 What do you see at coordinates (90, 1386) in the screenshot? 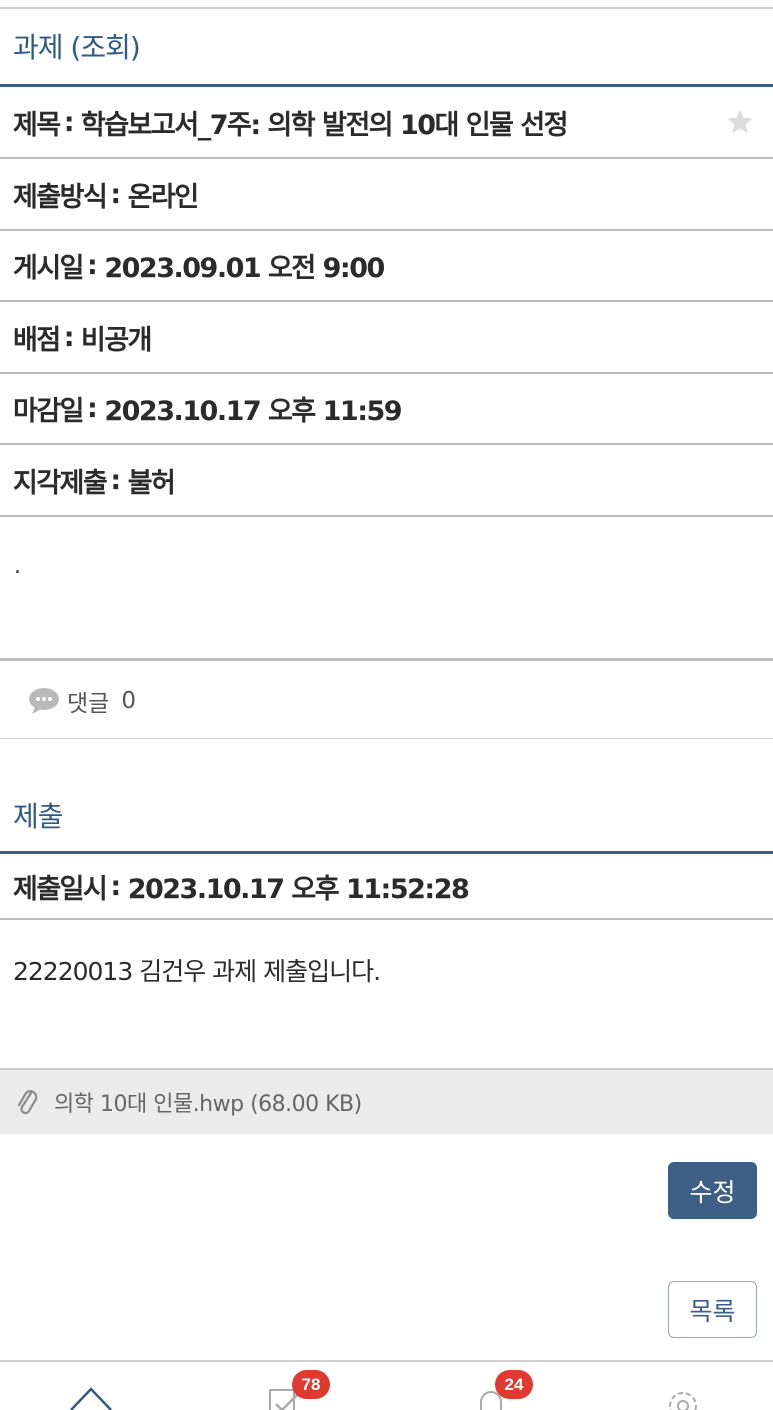
I see `nav-item-home` at bounding box center [90, 1386].